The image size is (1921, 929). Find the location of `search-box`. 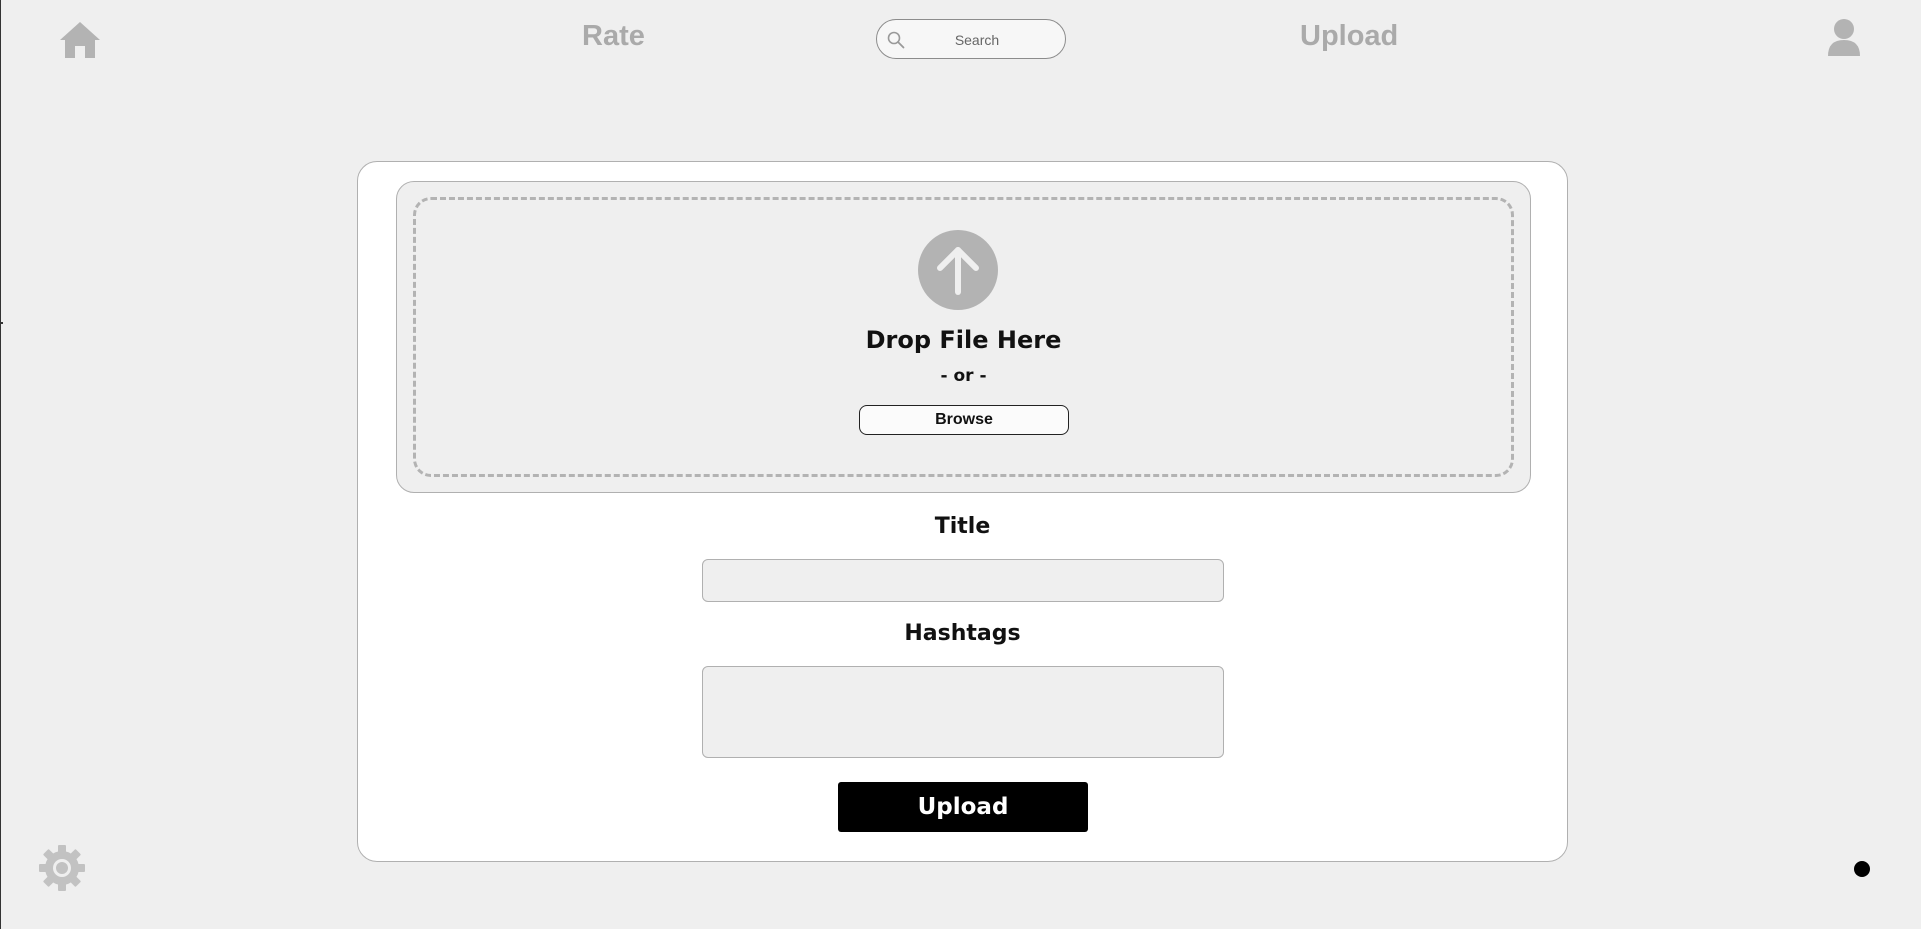

search-box is located at coordinates (971, 39).